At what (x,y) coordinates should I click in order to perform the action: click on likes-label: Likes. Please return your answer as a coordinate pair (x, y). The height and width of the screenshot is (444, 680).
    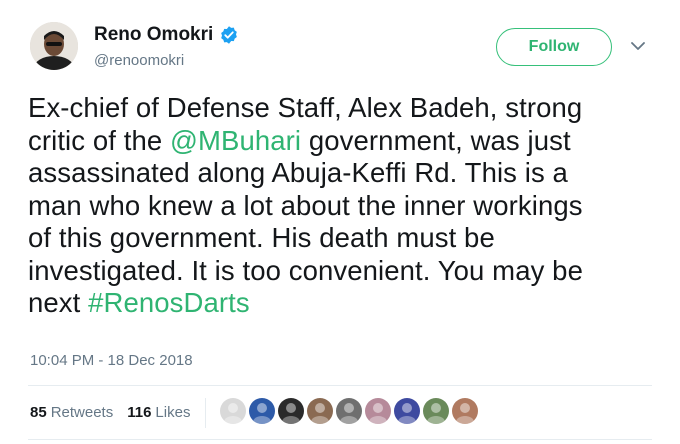
    Looking at the image, I should click on (173, 412).